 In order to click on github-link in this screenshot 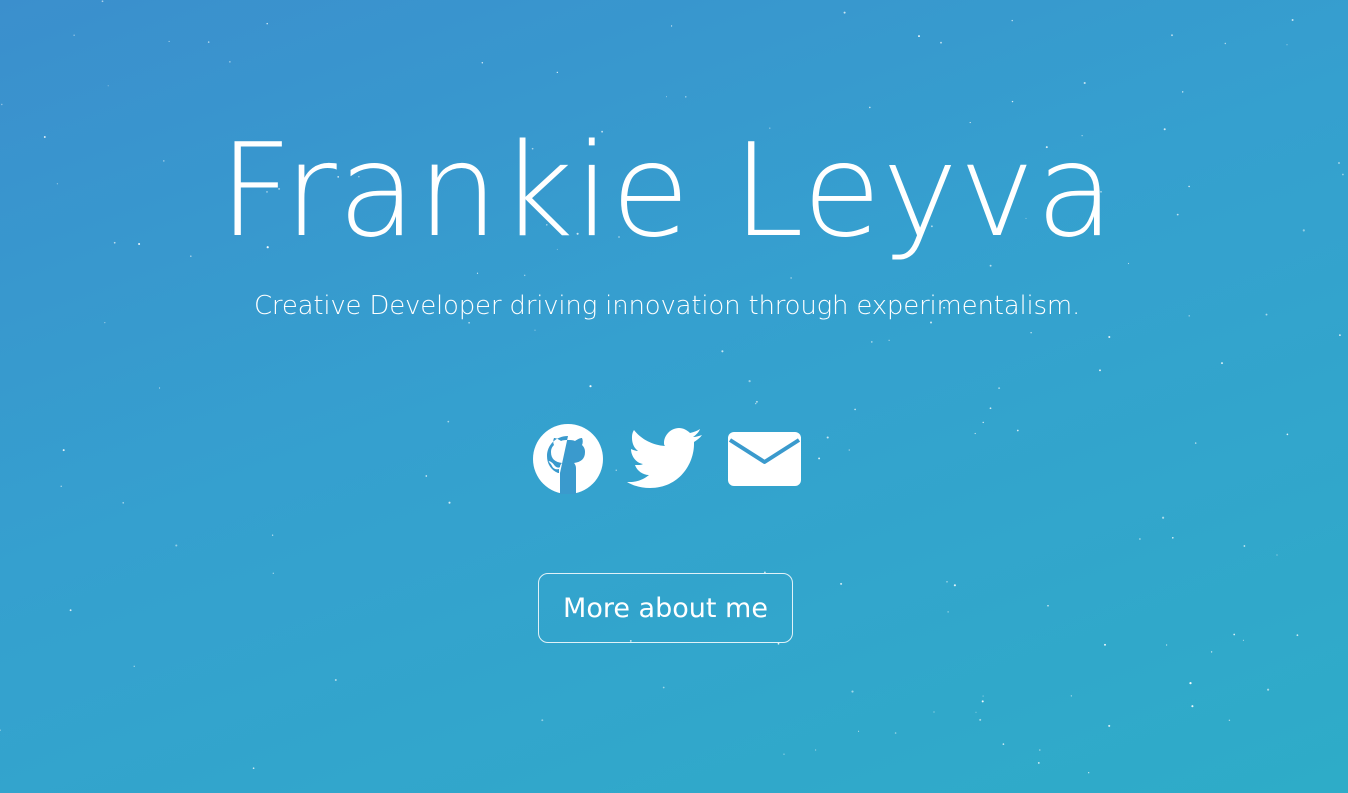, I will do `click(568, 460)`.